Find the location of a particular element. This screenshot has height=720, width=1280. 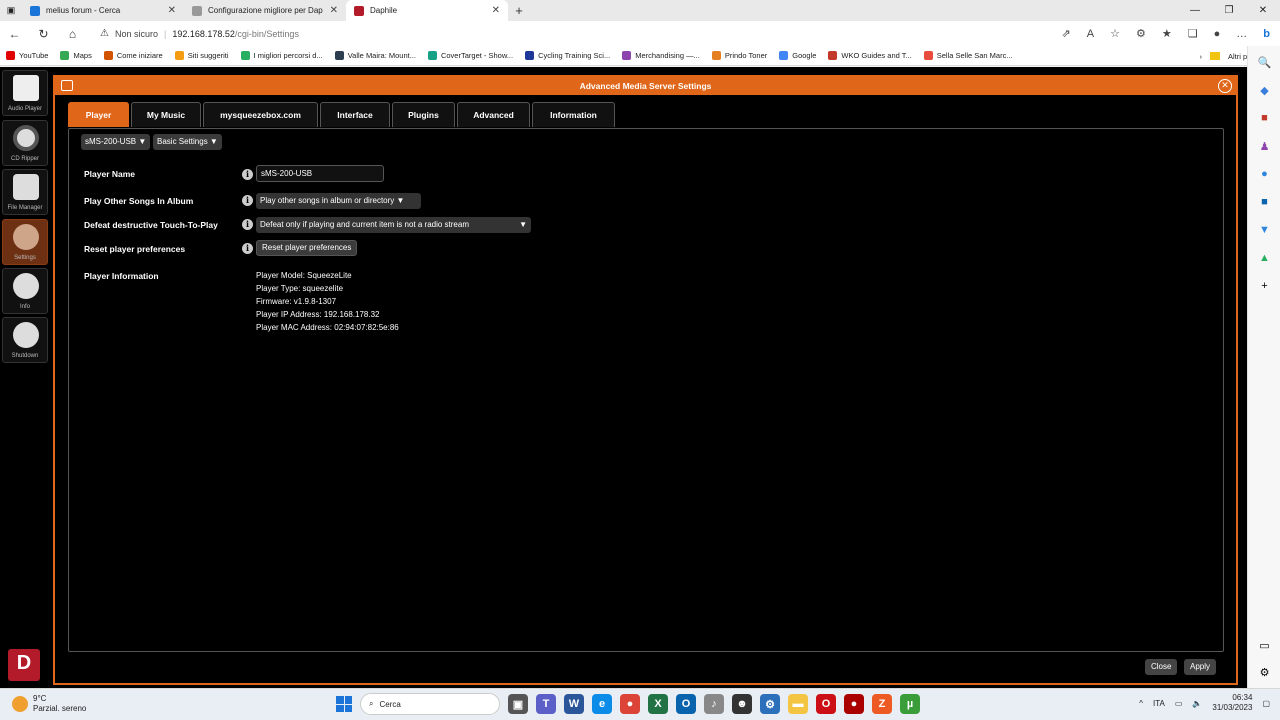

bing-chat-icon: b is located at coordinates (1266, 34).